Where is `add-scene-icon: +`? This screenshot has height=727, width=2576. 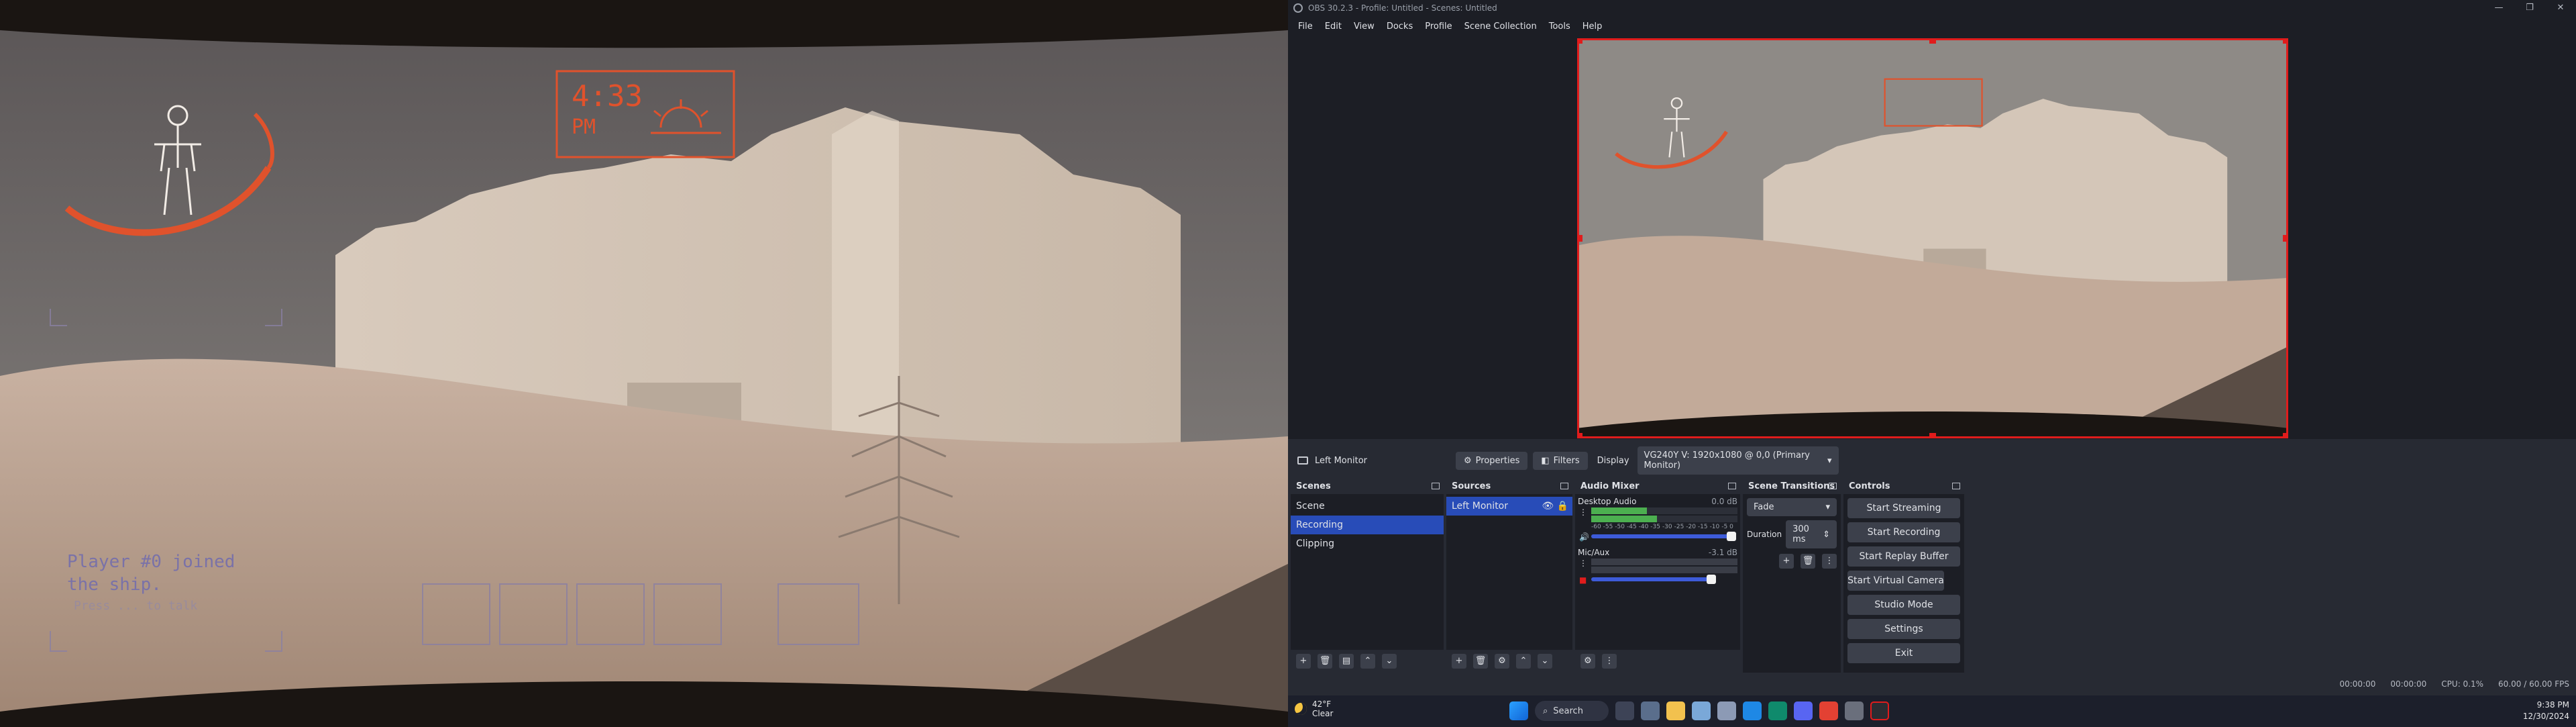
add-scene-icon: + is located at coordinates (1303, 661).